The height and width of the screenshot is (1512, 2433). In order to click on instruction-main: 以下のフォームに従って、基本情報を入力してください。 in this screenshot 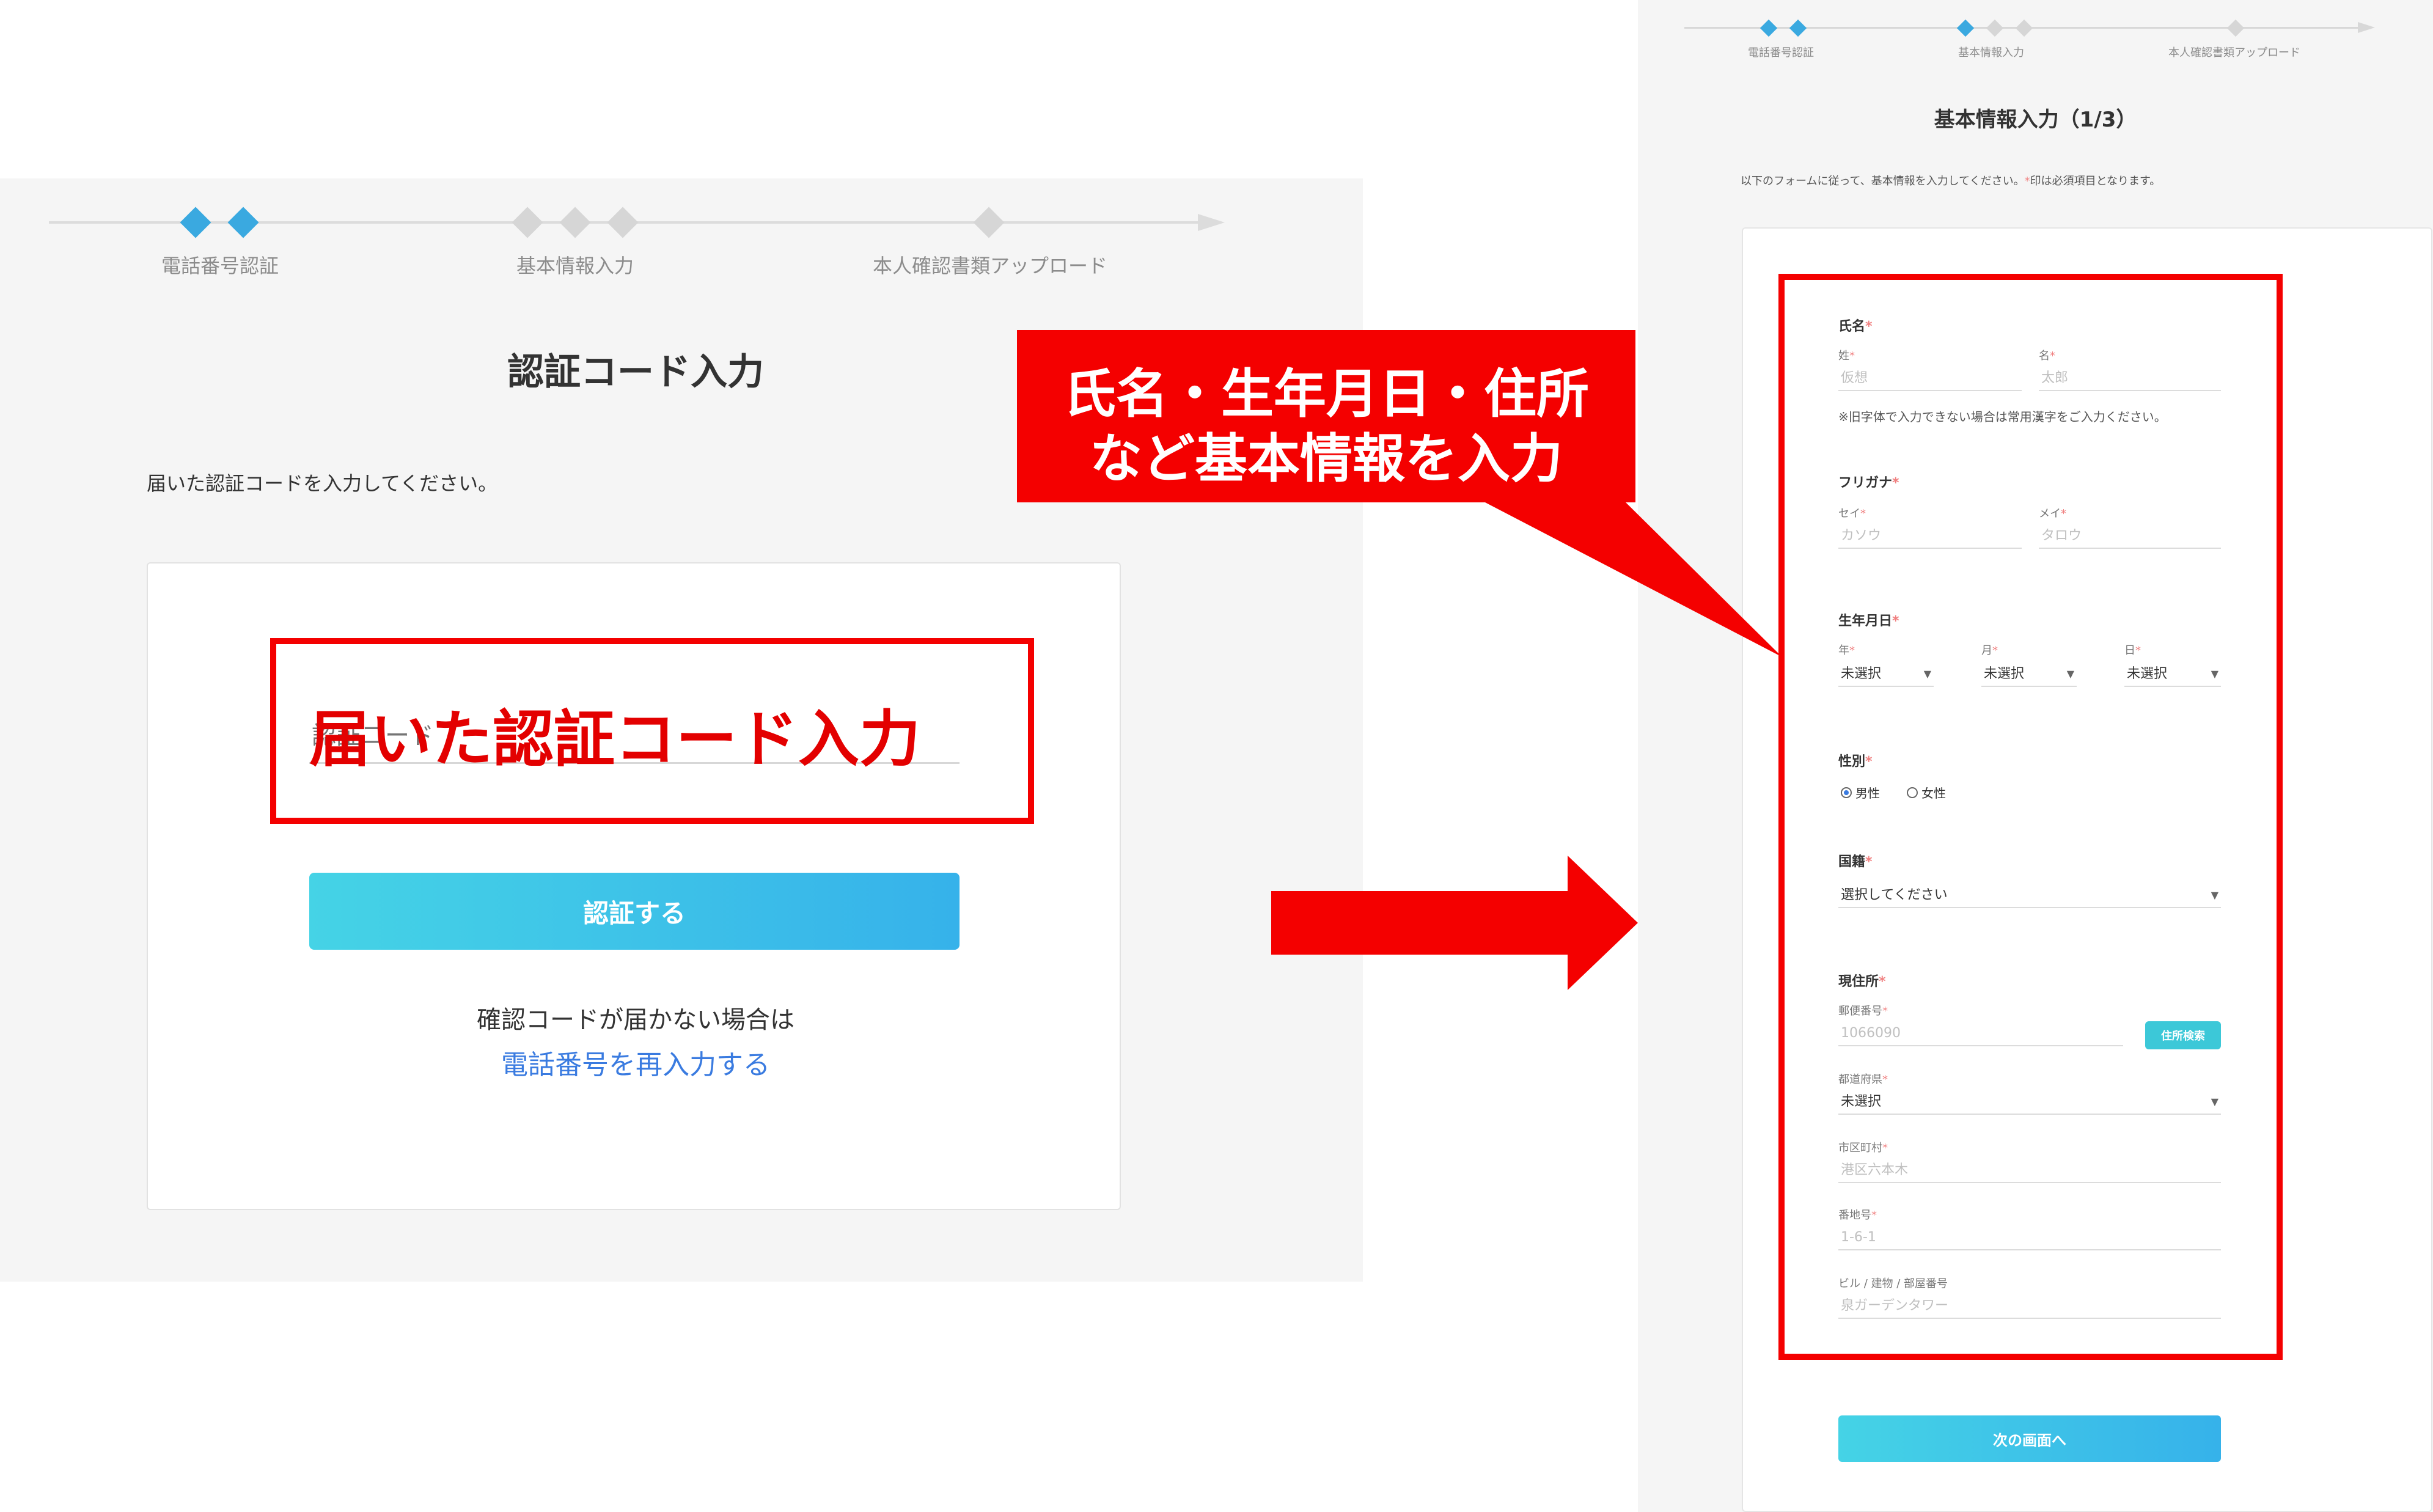, I will do `click(1883, 182)`.